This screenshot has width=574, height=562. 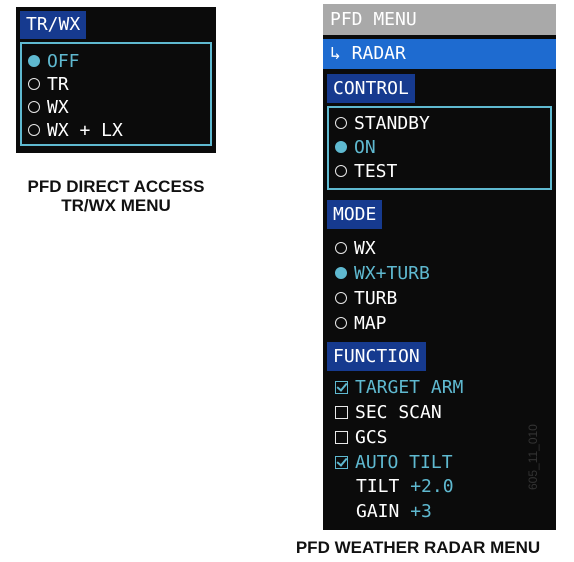 What do you see at coordinates (116, 205) in the screenshot?
I see `caption-line-2: TR/WX MENU` at bounding box center [116, 205].